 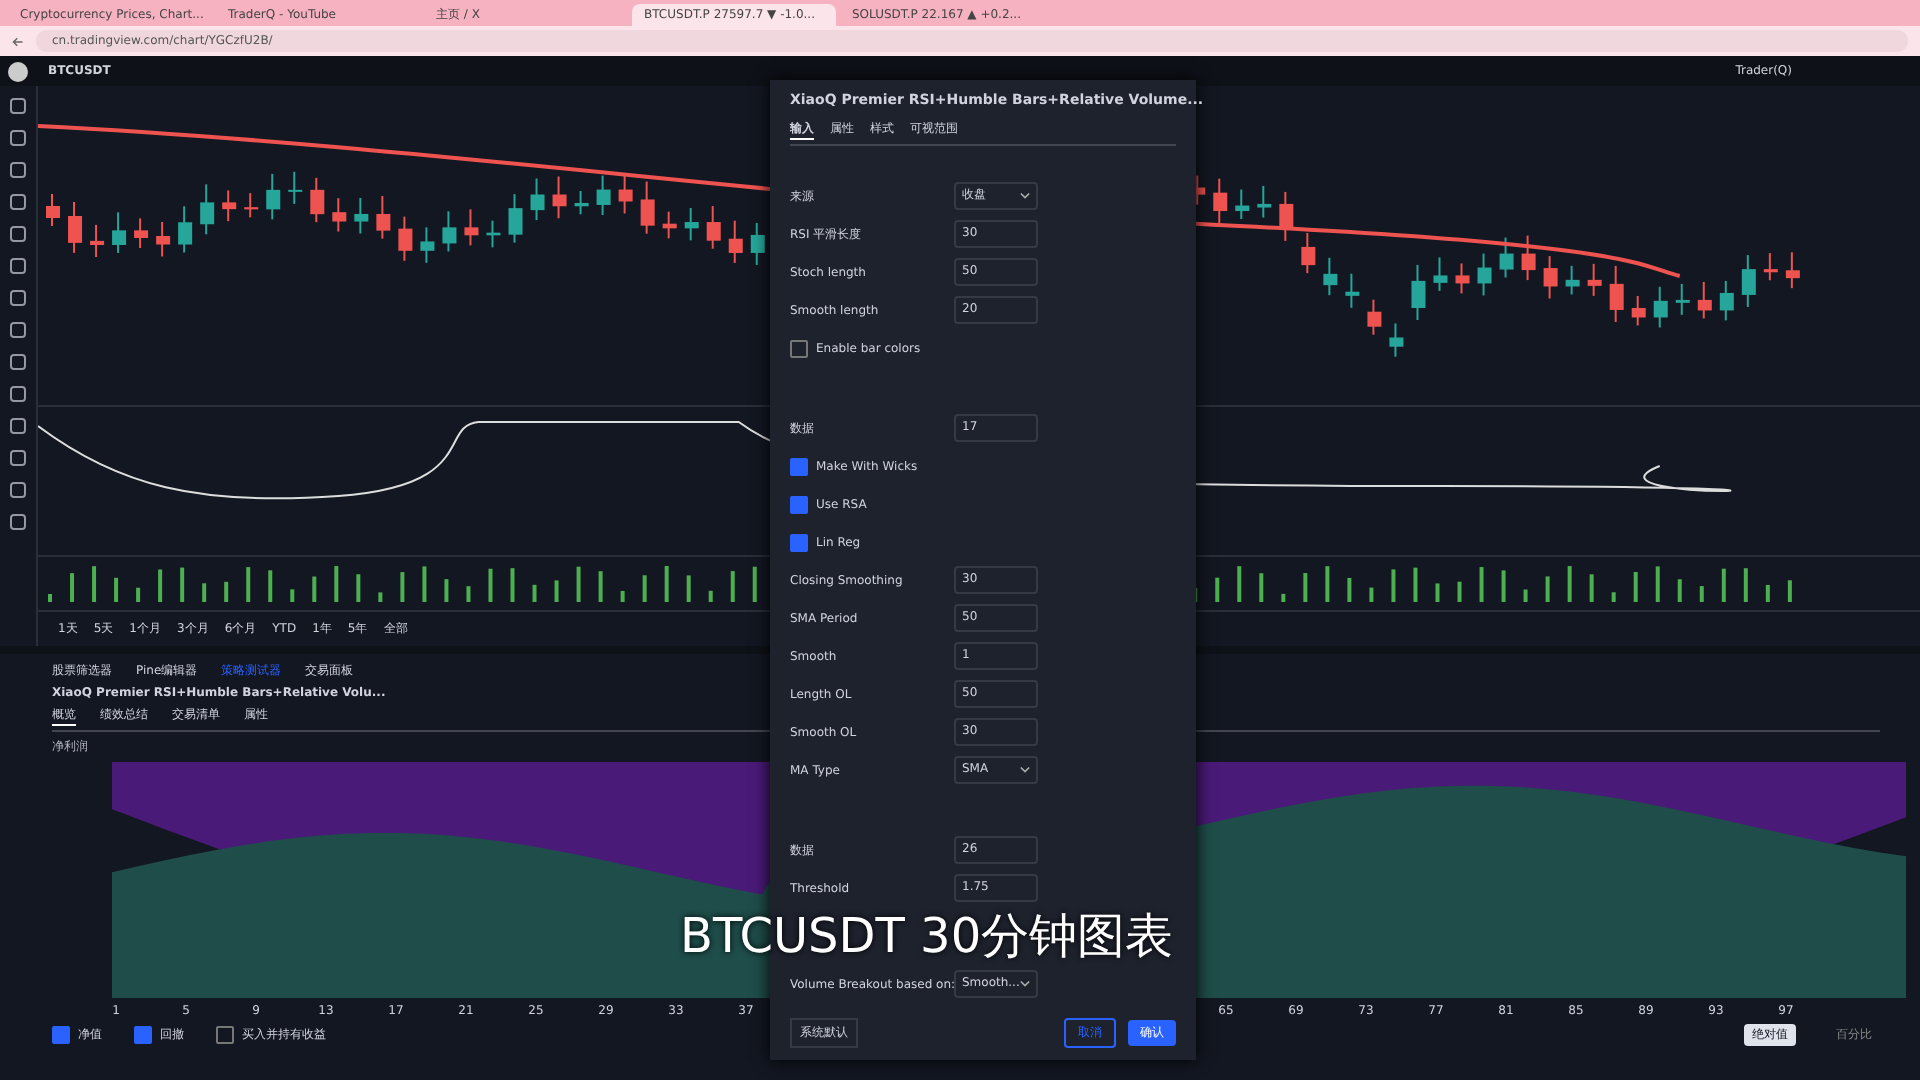 I want to click on back-icon, so click(x=18, y=41).